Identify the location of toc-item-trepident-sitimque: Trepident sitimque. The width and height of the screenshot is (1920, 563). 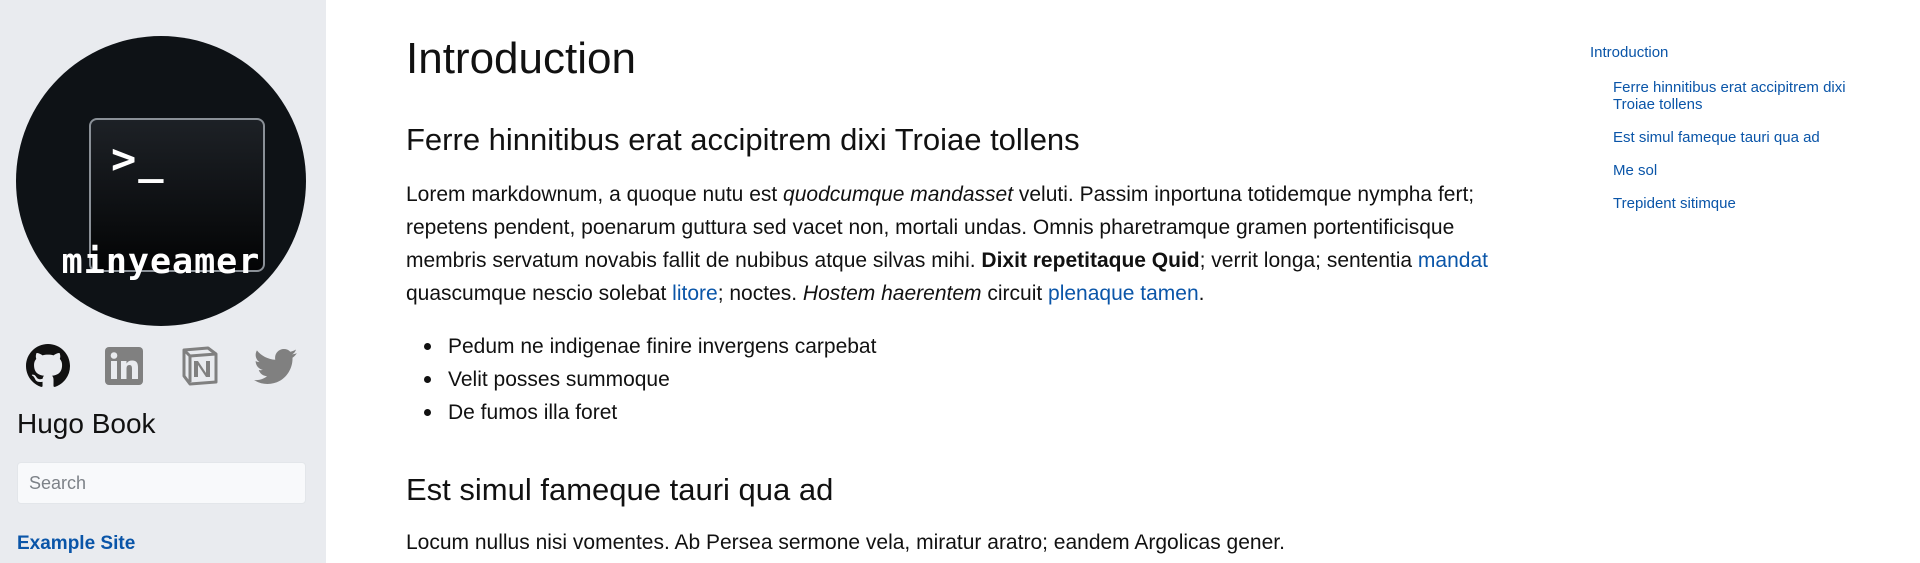
(1748, 203).